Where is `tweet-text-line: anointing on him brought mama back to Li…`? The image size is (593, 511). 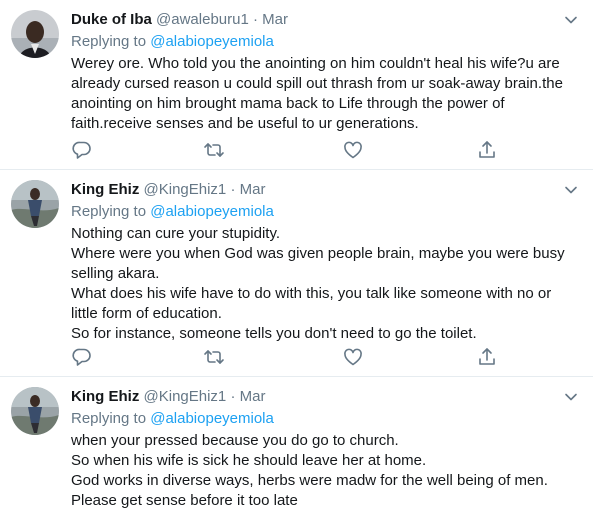 tweet-text-line: anointing on him brought mama back to Li… is located at coordinates (288, 103).